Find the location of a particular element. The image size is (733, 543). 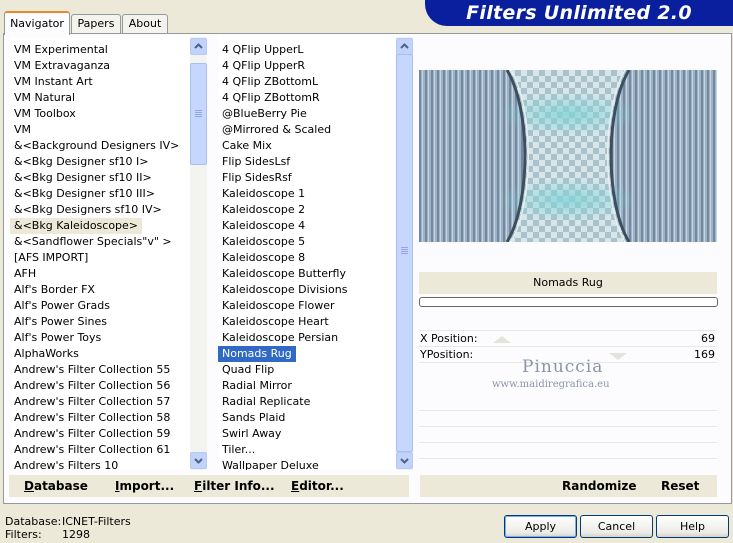

filter-item: @BlueBerry Pie is located at coordinates (307, 114).